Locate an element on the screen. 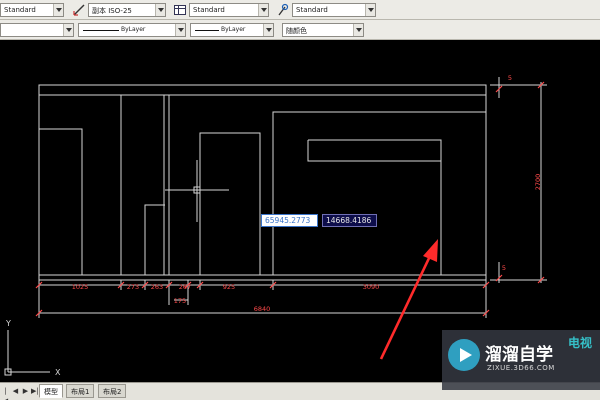  coordinate-y-input: 14668.4186 is located at coordinates (349, 220).